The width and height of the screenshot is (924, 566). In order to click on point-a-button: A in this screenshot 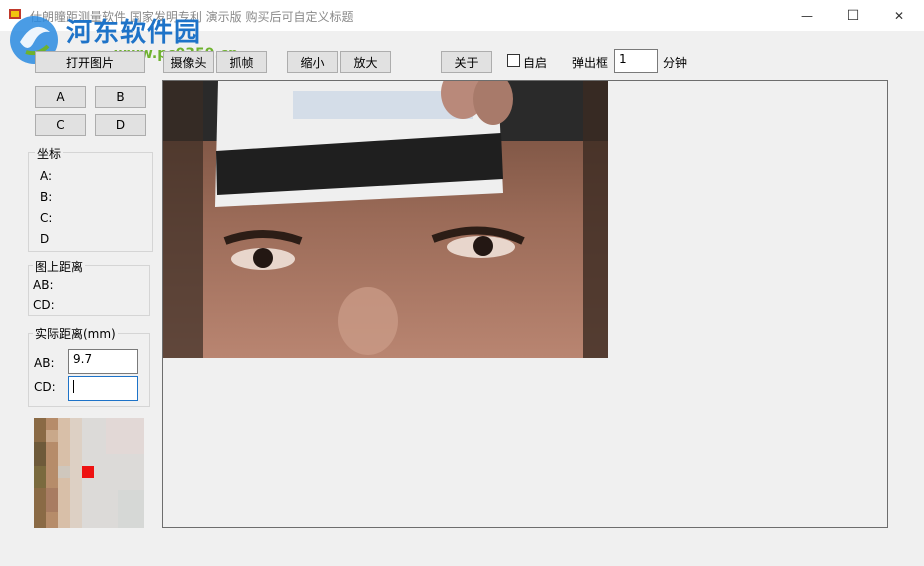, I will do `click(60, 97)`.